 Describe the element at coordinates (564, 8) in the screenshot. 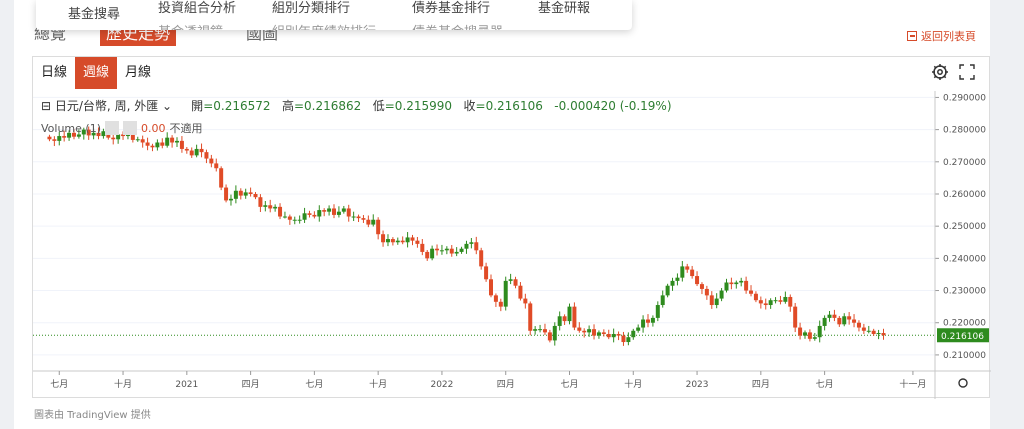

I see `menu-item-fund-research: 基金研報` at that location.